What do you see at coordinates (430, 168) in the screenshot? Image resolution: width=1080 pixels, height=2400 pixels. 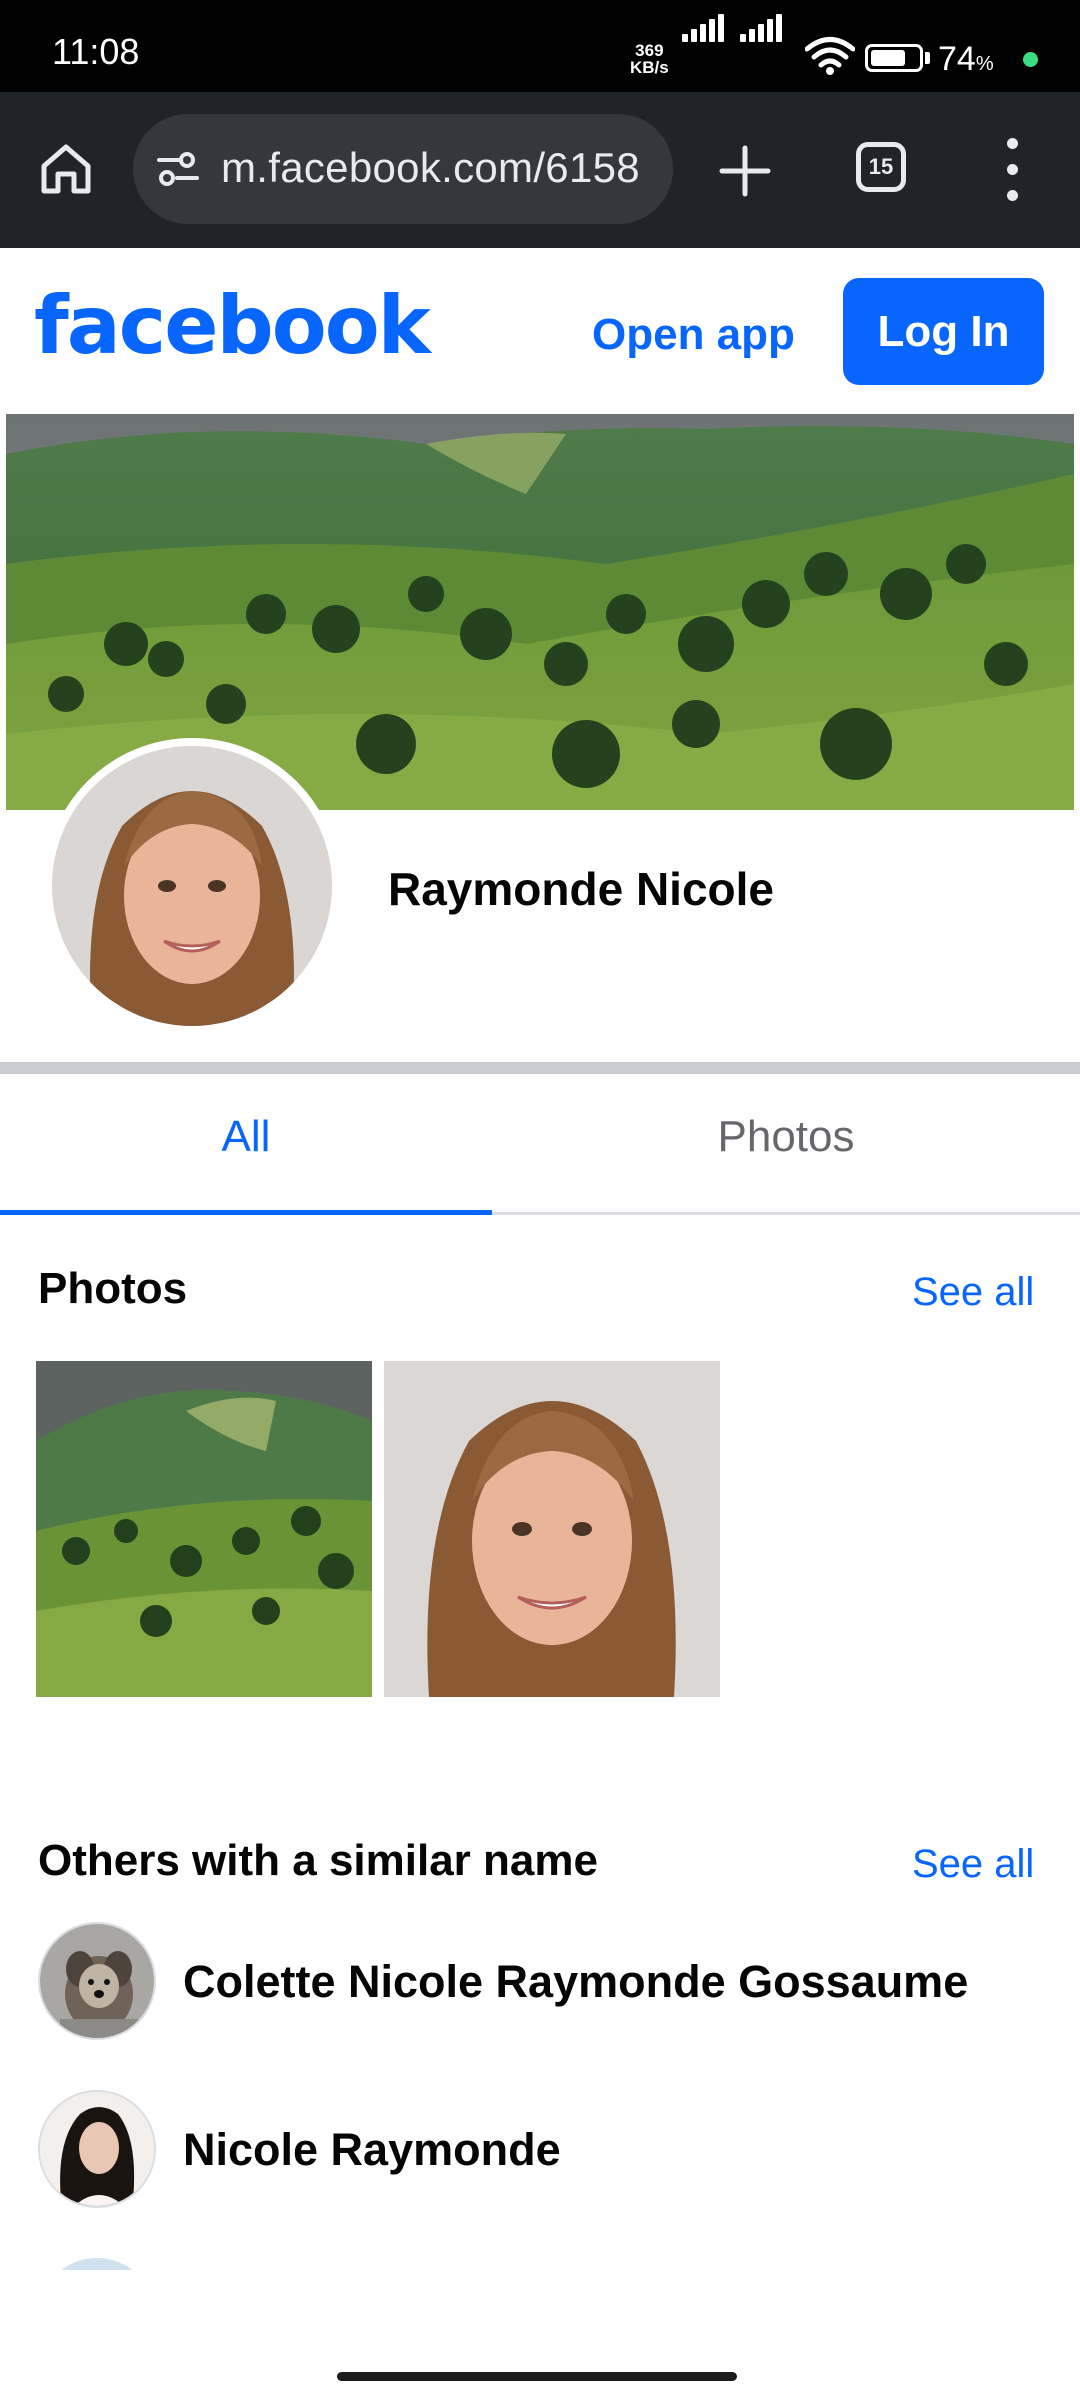 I see `url-text: m.facebook.com/6158` at bounding box center [430, 168].